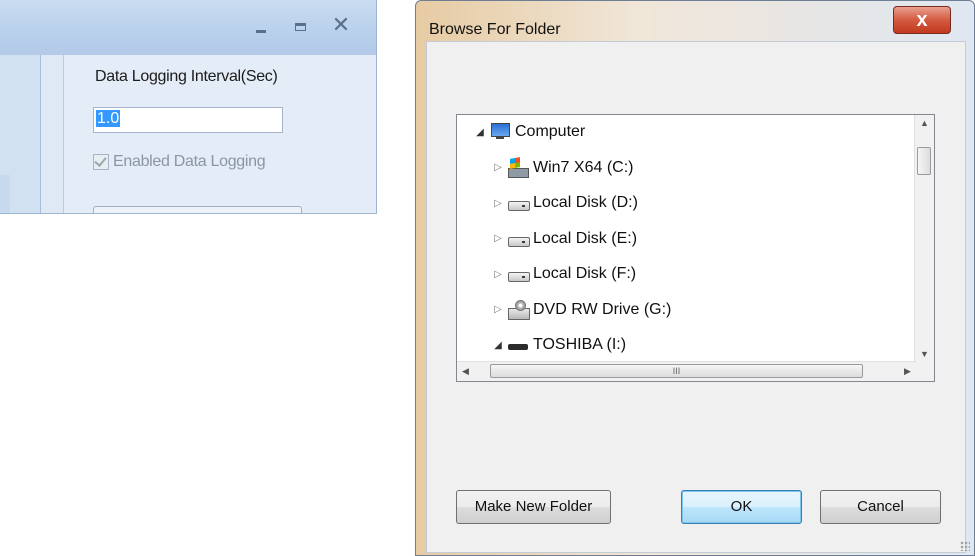  I want to click on scroll-left-arrow-icon: ◀, so click(465, 371).